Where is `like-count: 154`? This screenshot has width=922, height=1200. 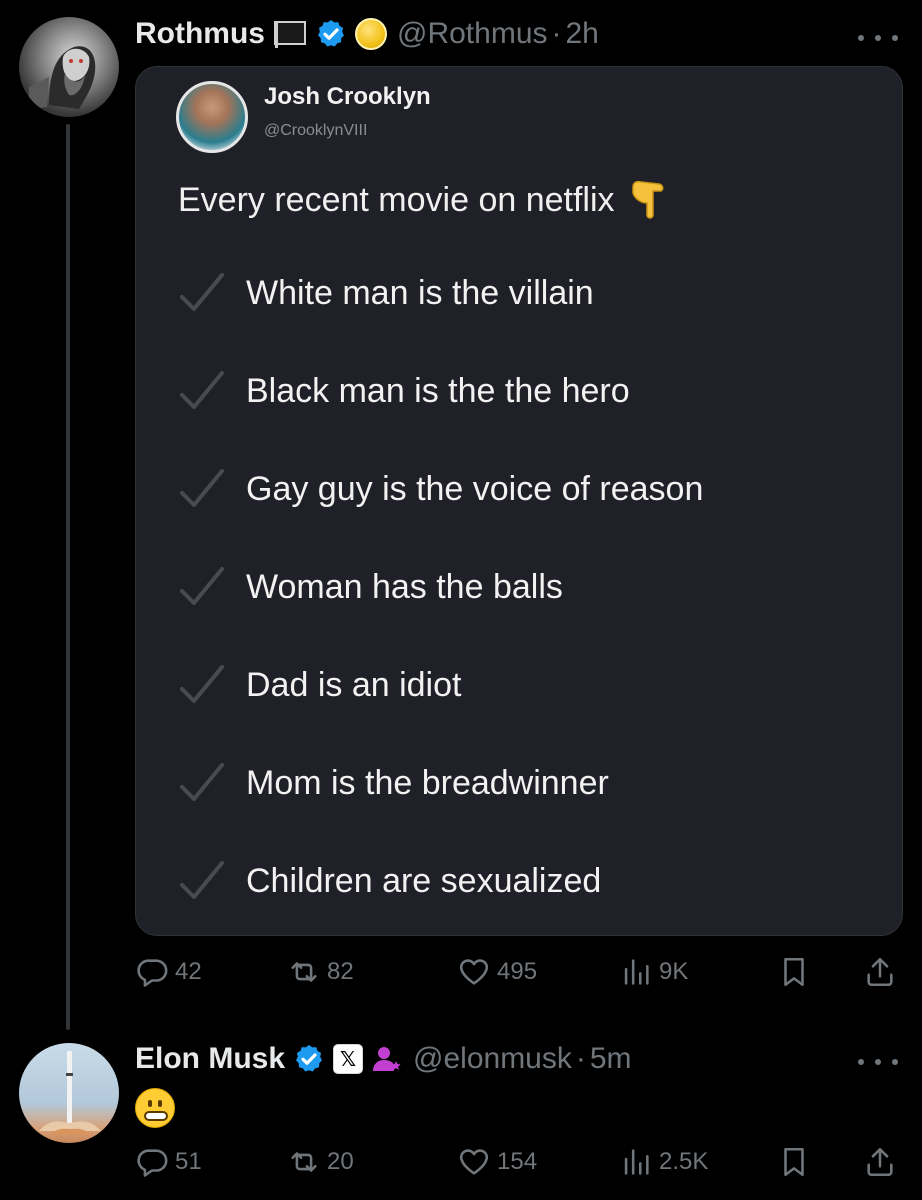
like-count: 154 is located at coordinates (517, 1161).